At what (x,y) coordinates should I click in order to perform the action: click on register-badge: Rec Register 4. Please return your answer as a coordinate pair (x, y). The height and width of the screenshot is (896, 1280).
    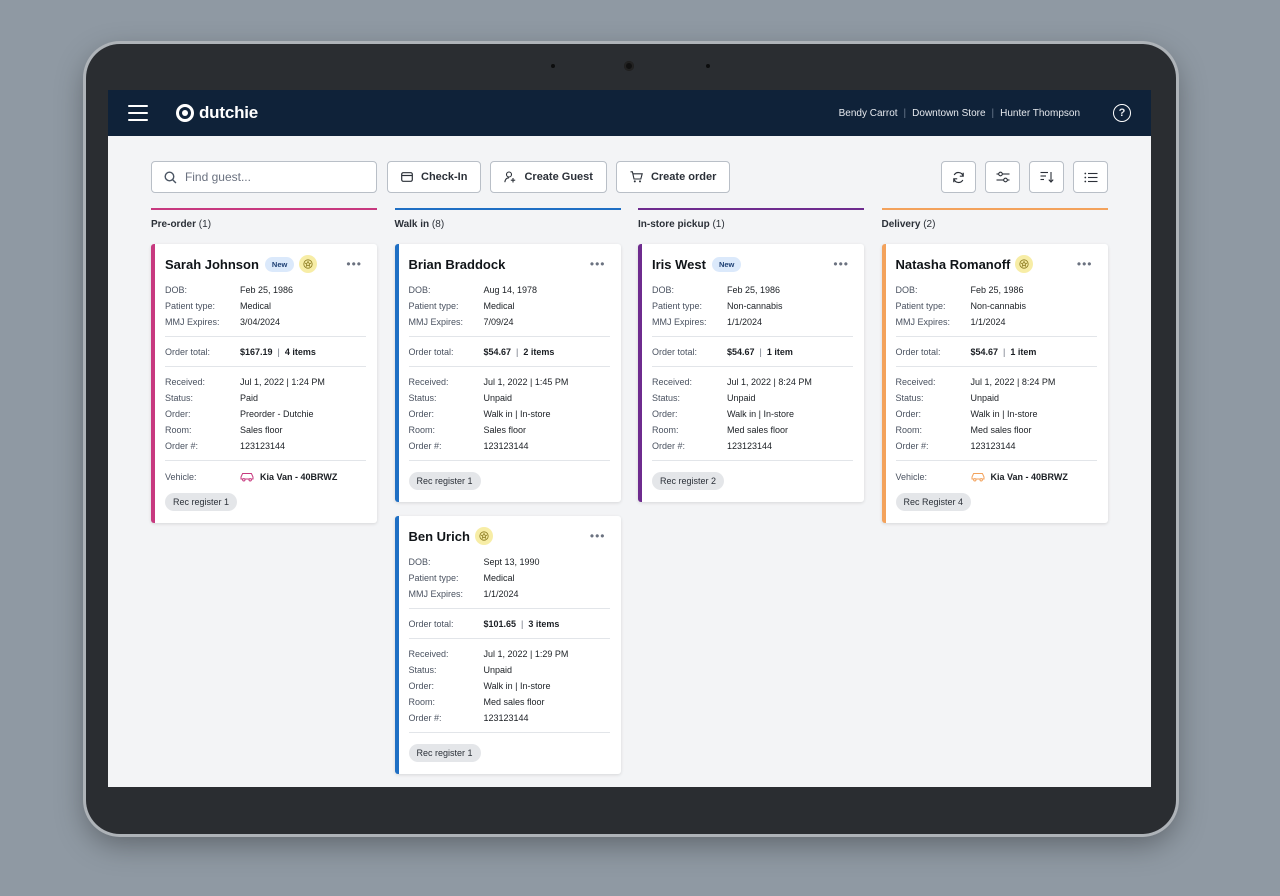
    Looking at the image, I should click on (933, 502).